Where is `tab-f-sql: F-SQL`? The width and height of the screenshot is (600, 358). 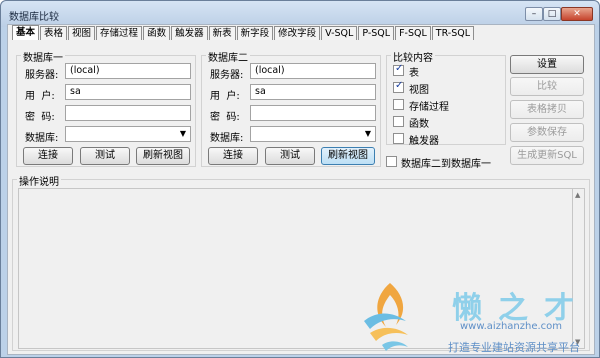 tab-f-sql: F-SQL is located at coordinates (413, 33).